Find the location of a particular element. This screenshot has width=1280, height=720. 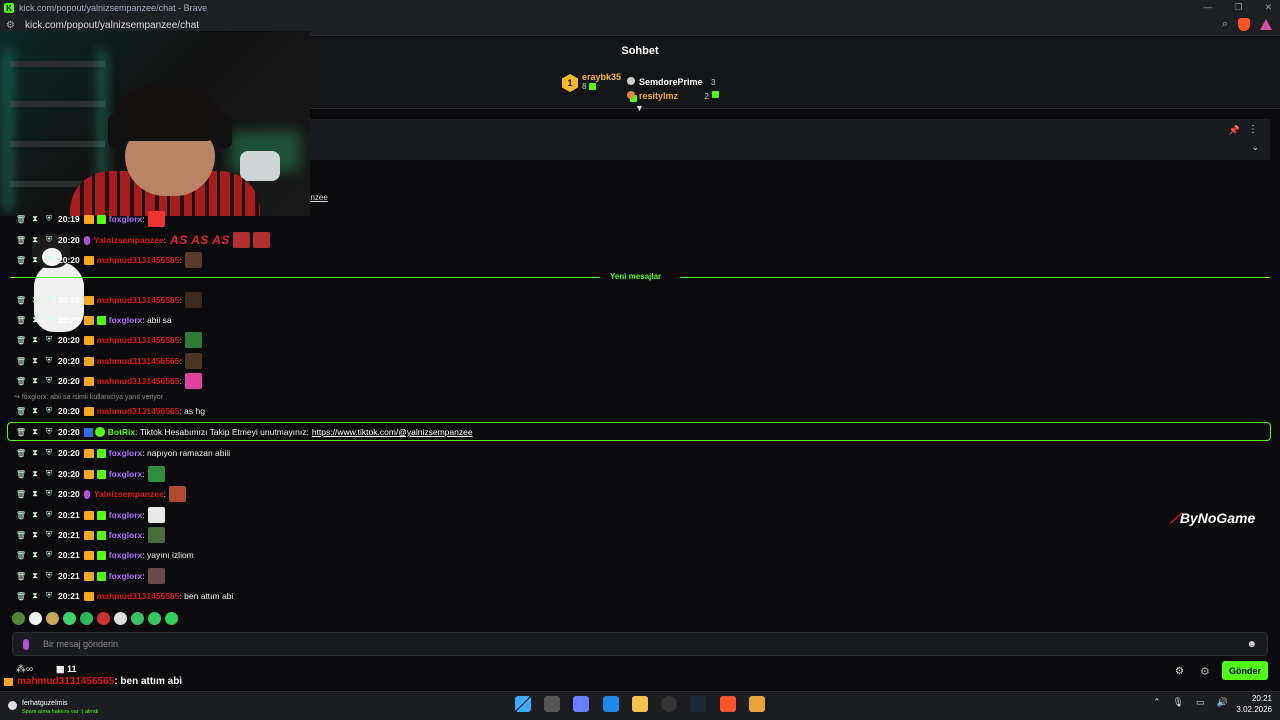

system-tray: ⌃ 🎙 ▭ 🔊 is located at coordinates (1190, 702).